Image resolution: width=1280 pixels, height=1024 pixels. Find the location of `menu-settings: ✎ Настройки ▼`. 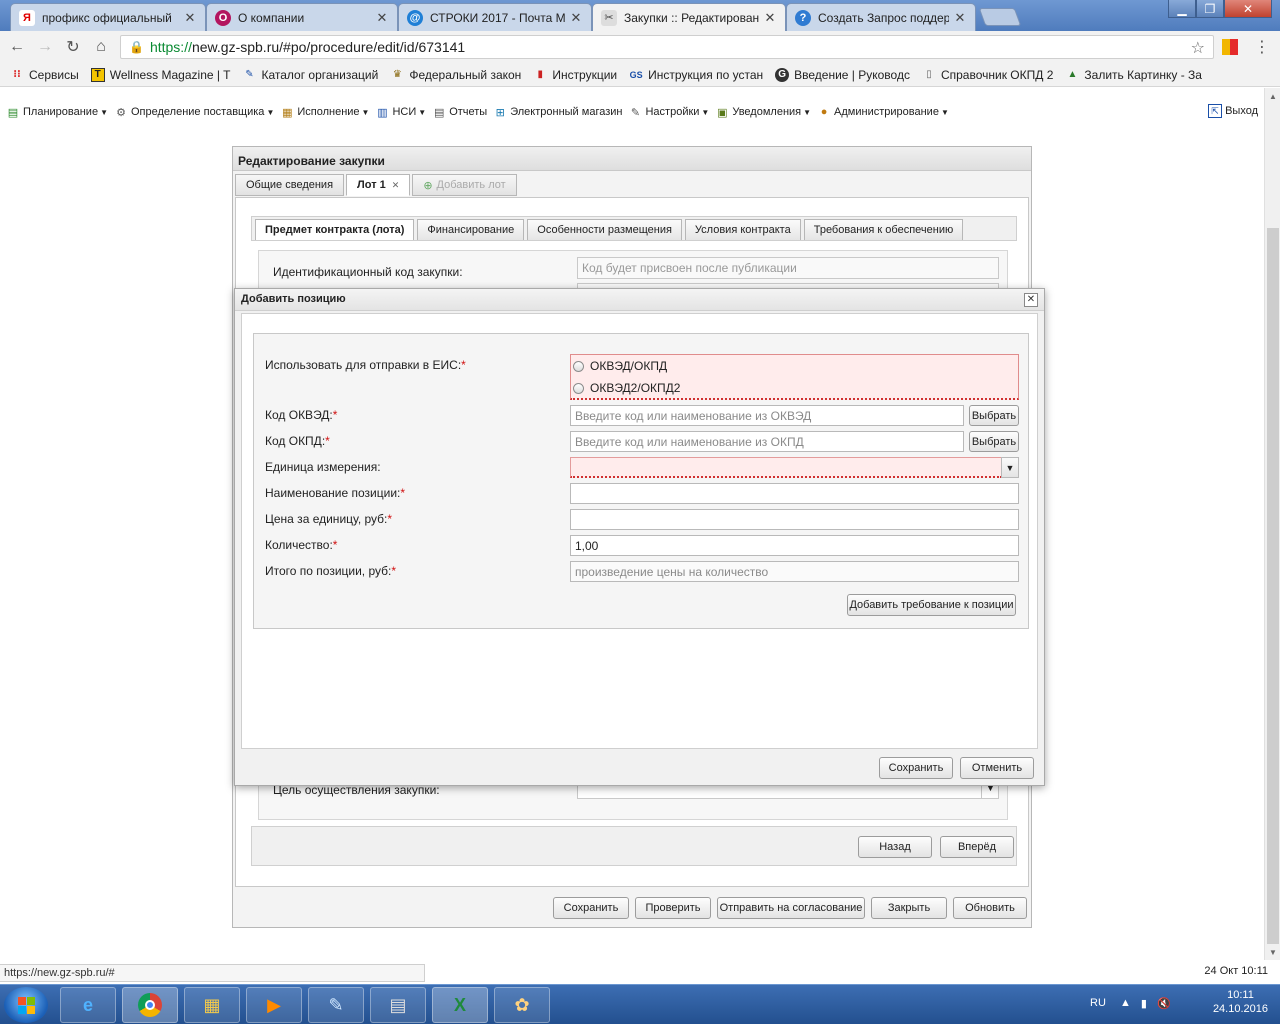

menu-settings: ✎ Настройки ▼ is located at coordinates (668, 112).